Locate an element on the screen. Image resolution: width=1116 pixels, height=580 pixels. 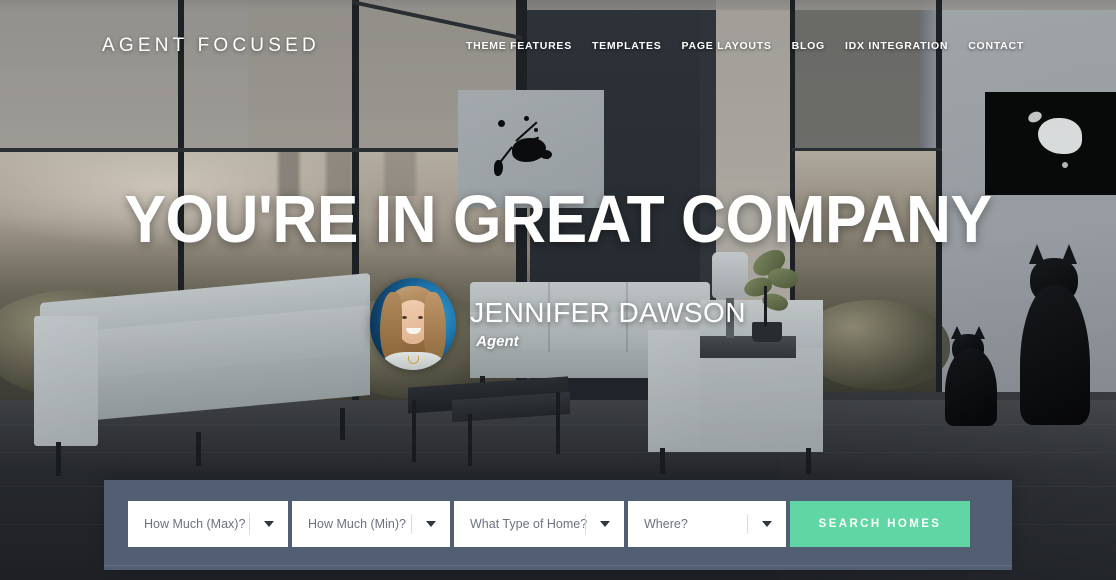
dropdown-price-min-label: How Much (Min)? is located at coordinates (357, 524).